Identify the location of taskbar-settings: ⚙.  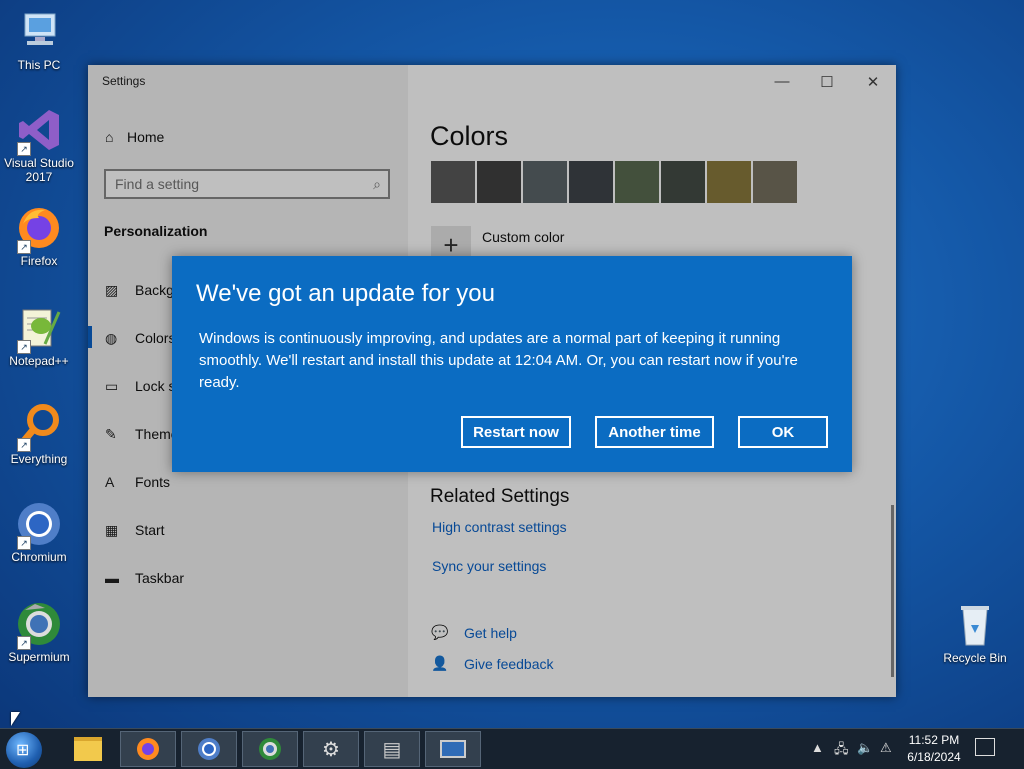
(331, 749).